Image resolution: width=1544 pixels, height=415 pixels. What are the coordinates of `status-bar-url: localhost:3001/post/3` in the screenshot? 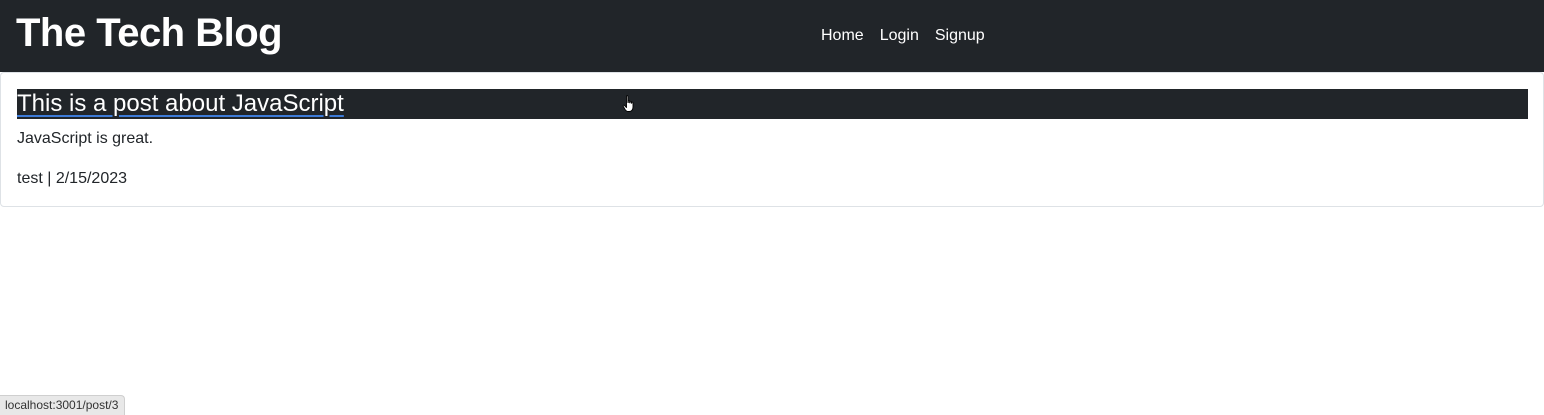 It's located at (63, 405).